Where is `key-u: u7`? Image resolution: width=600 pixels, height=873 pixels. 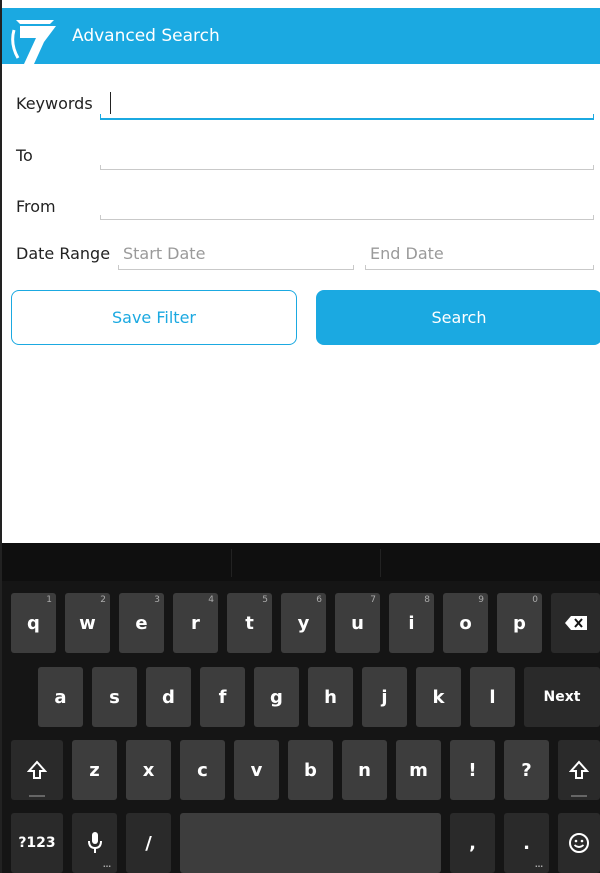 key-u: u7 is located at coordinates (357, 623).